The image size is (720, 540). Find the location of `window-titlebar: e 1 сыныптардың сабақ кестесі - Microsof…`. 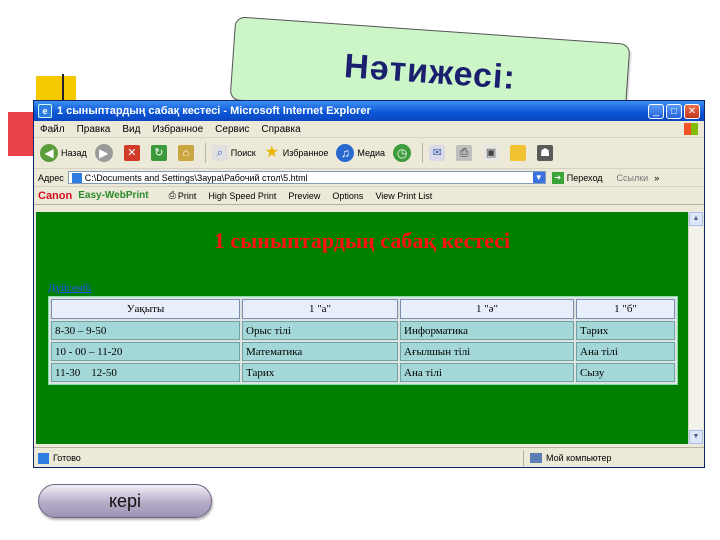

window-titlebar: e 1 сыныптардың сабақ кестесі - Microsof… is located at coordinates (369, 111).